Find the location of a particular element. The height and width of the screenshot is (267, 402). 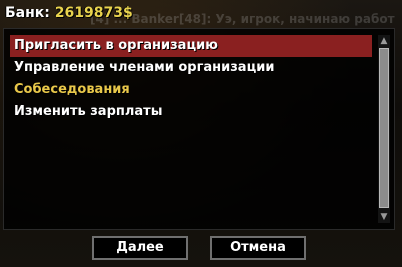

cancel-button: Отмена is located at coordinates (258, 248).